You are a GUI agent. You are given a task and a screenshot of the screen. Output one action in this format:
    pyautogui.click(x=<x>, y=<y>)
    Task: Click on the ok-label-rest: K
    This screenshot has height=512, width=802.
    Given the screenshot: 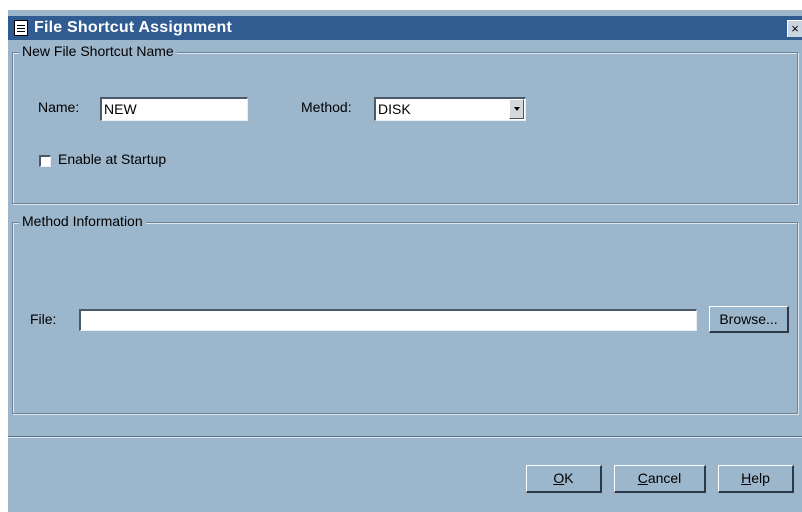 What is the action you would take?
    pyautogui.click(x=569, y=478)
    